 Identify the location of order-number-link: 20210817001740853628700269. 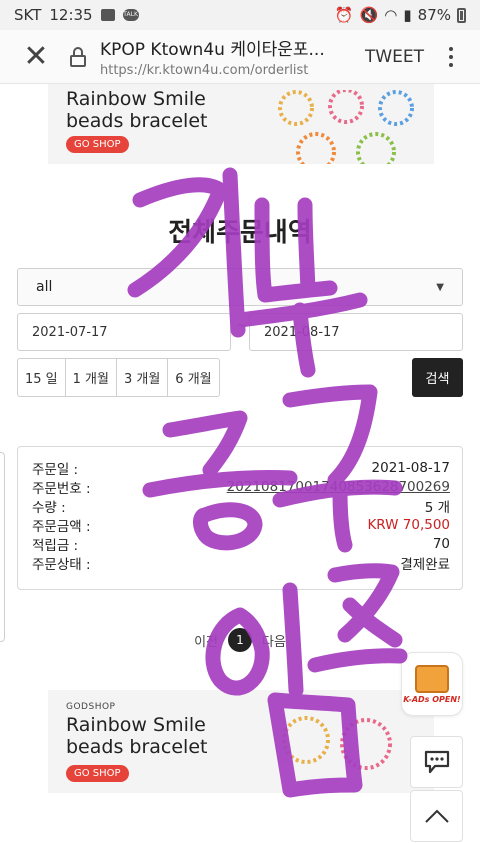
(338, 487).